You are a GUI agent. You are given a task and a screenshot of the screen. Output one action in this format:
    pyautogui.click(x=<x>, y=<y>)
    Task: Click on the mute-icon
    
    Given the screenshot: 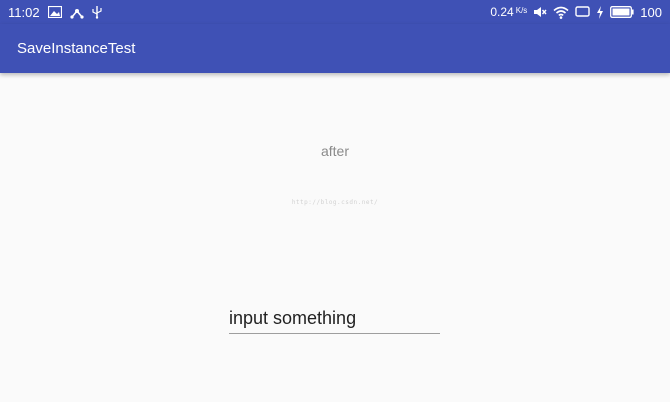 What is the action you would take?
    pyautogui.click(x=540, y=12)
    